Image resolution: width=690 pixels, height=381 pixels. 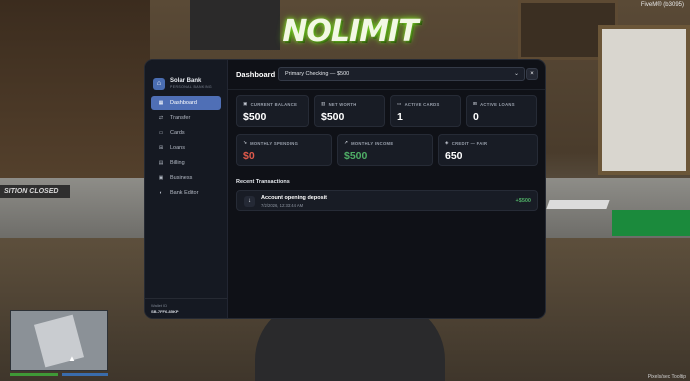 What do you see at coordinates (159, 305) in the screenshot?
I see `wallet-label: Wallet ID` at bounding box center [159, 305].